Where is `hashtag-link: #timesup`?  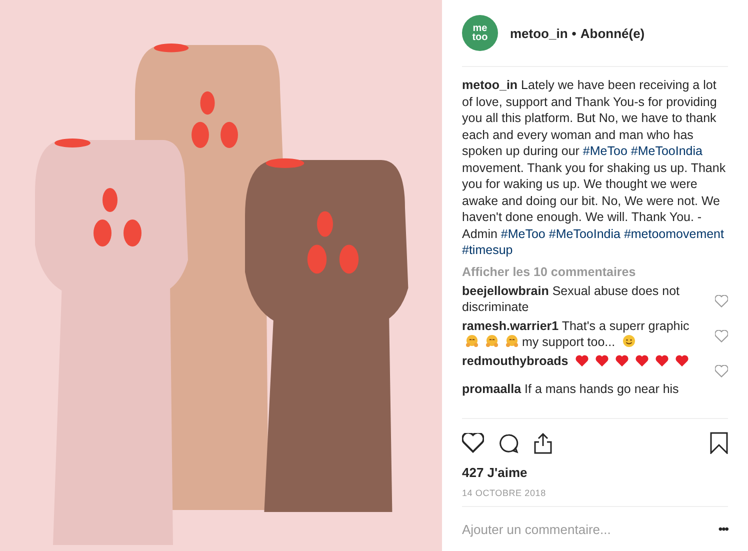
hashtag-link: #timesup is located at coordinates (487, 250).